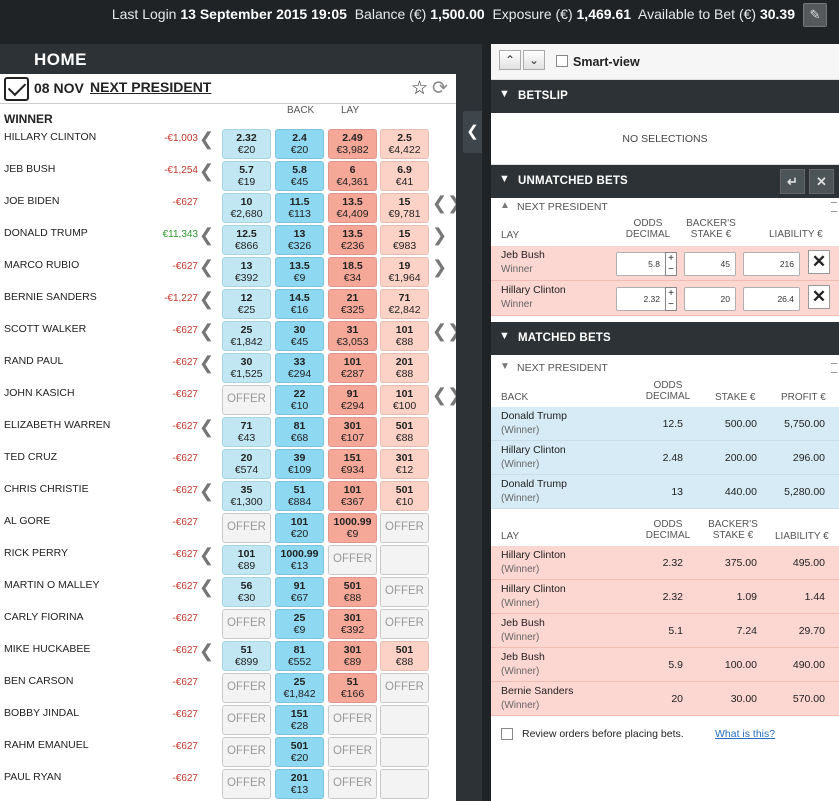 Image resolution: width=839 pixels, height=801 pixels. Describe the element at coordinates (821, 181) in the screenshot. I see `cancel-all-icon: ✕` at that location.